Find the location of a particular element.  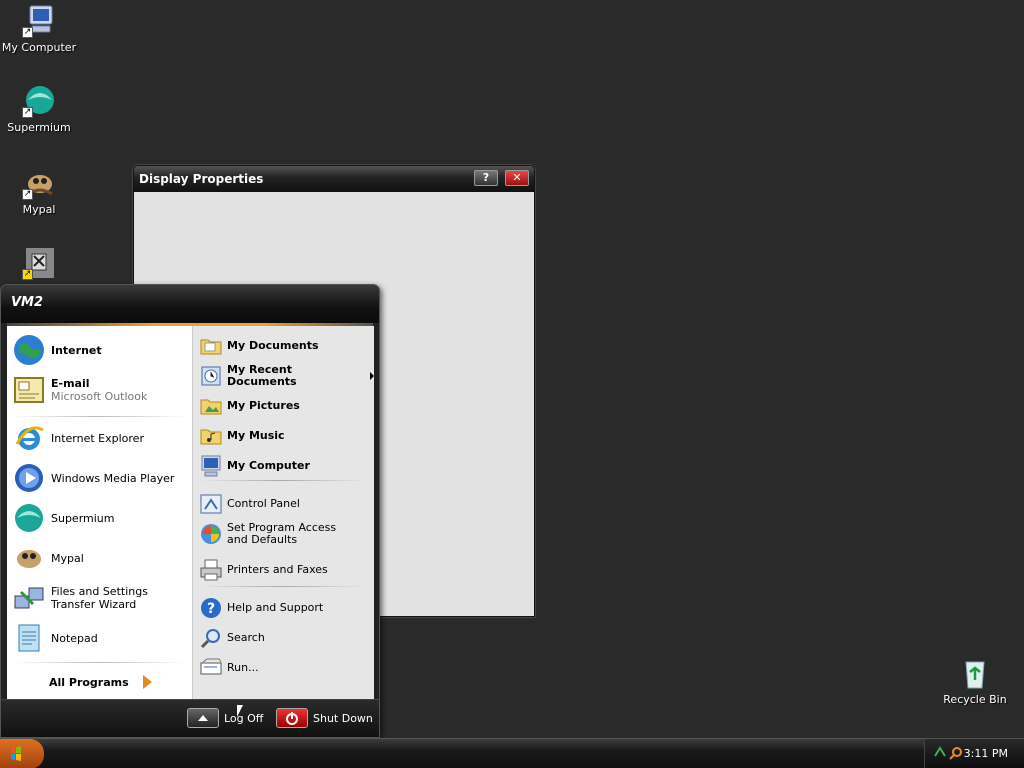

recent-item-notepad: Notepad is located at coordinates (55, 638).